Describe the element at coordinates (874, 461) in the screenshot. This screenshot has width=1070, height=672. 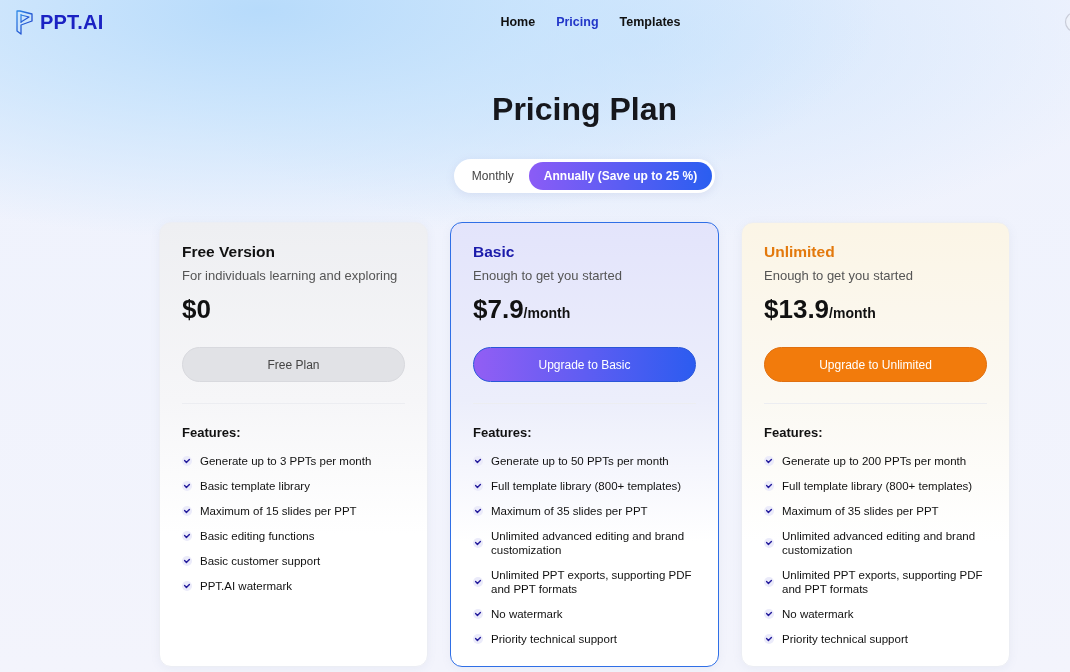
I see `feature-text: Generate up to 200 PPTs per month` at that location.